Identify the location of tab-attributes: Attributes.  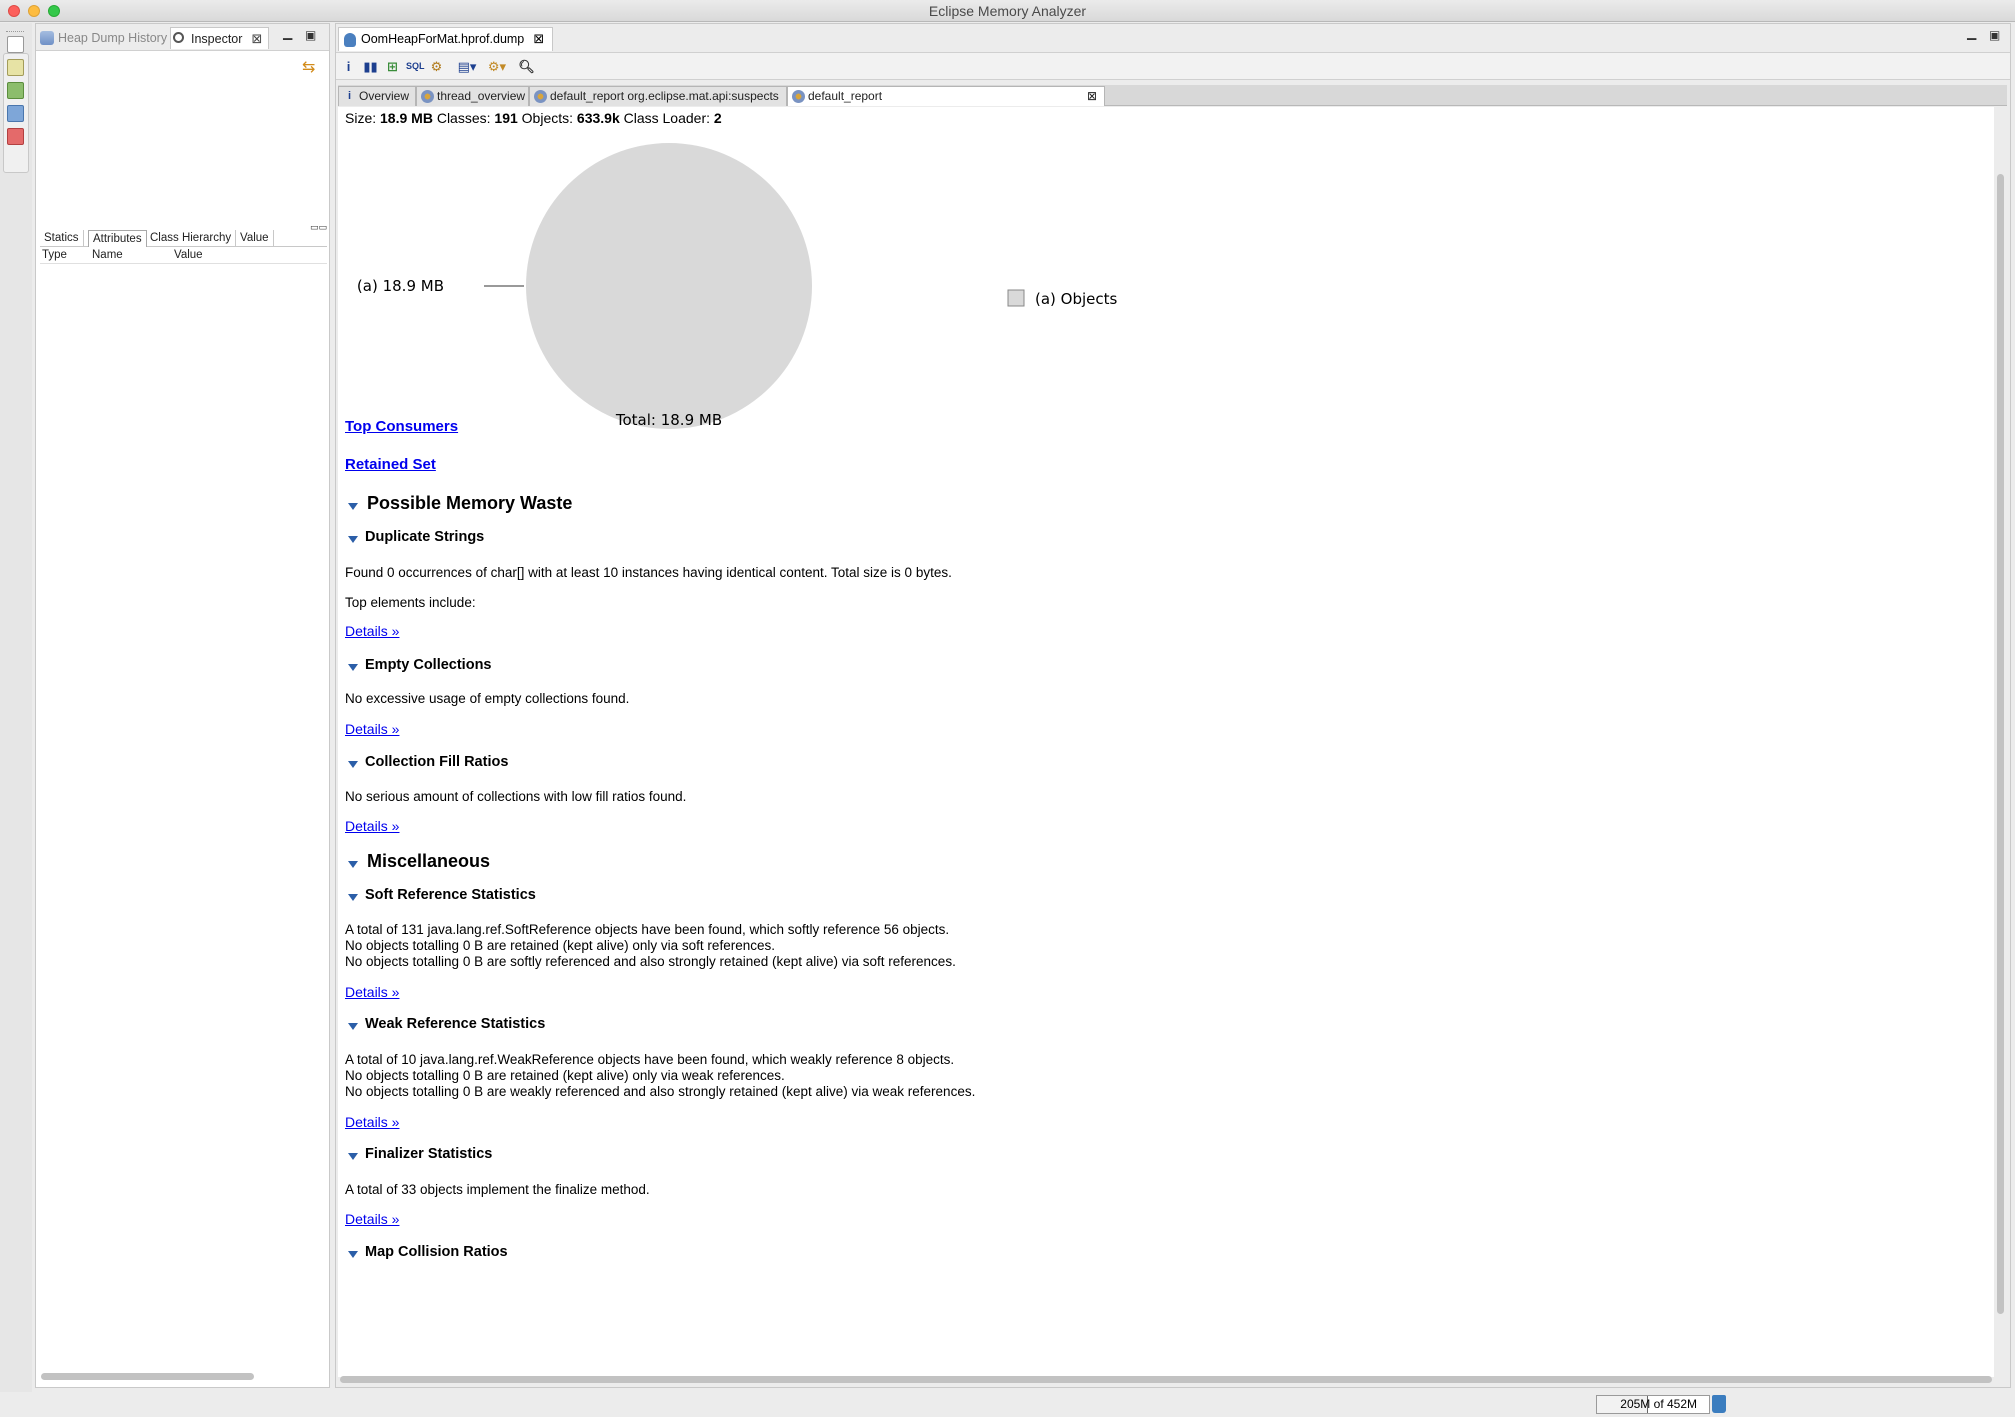
(117, 238).